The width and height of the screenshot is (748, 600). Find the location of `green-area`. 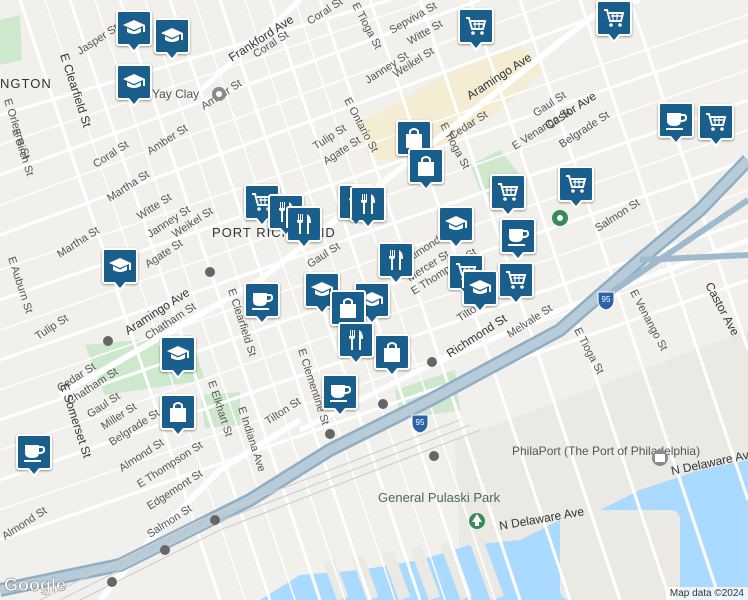

green-area is located at coordinates (11, 40).